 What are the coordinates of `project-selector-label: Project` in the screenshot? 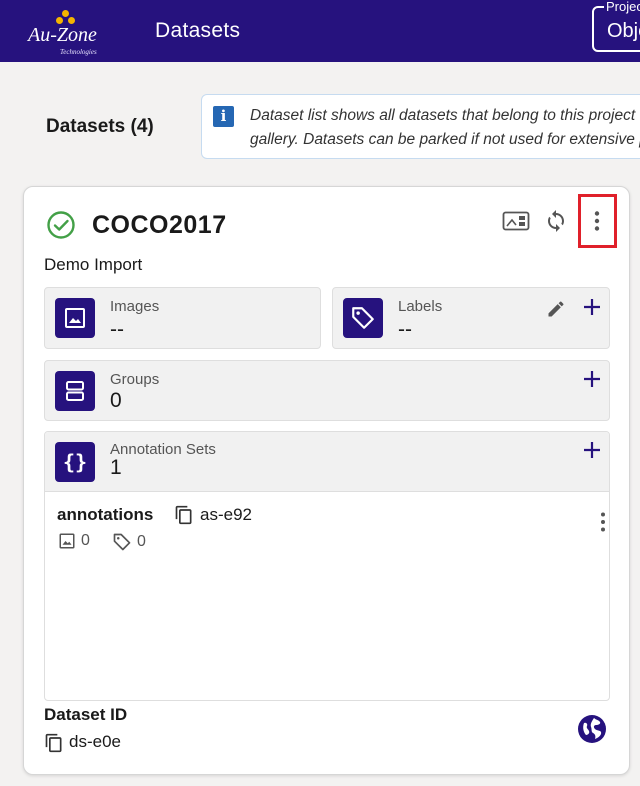 It's located at (622, 7).